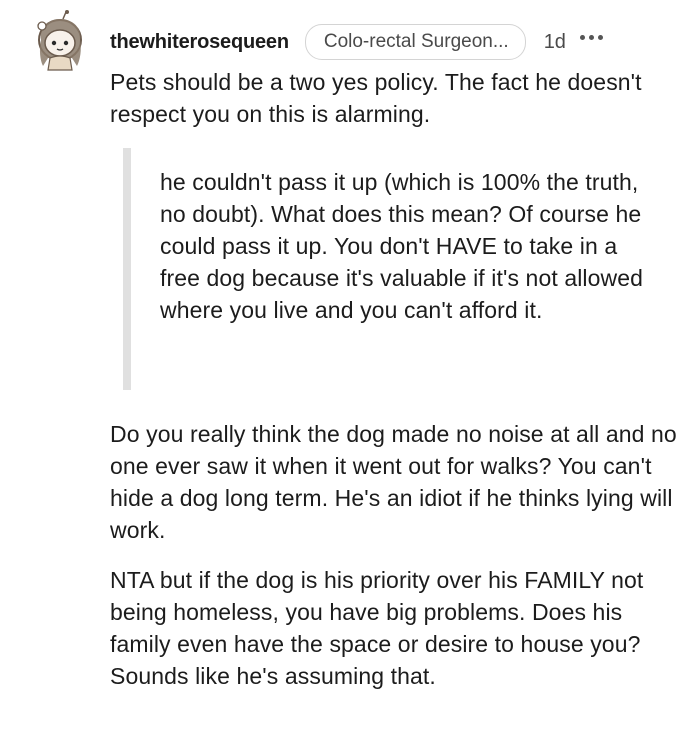 The height and width of the screenshot is (731, 700). Describe the element at coordinates (127, 269) in the screenshot. I see `quote-bar` at that location.